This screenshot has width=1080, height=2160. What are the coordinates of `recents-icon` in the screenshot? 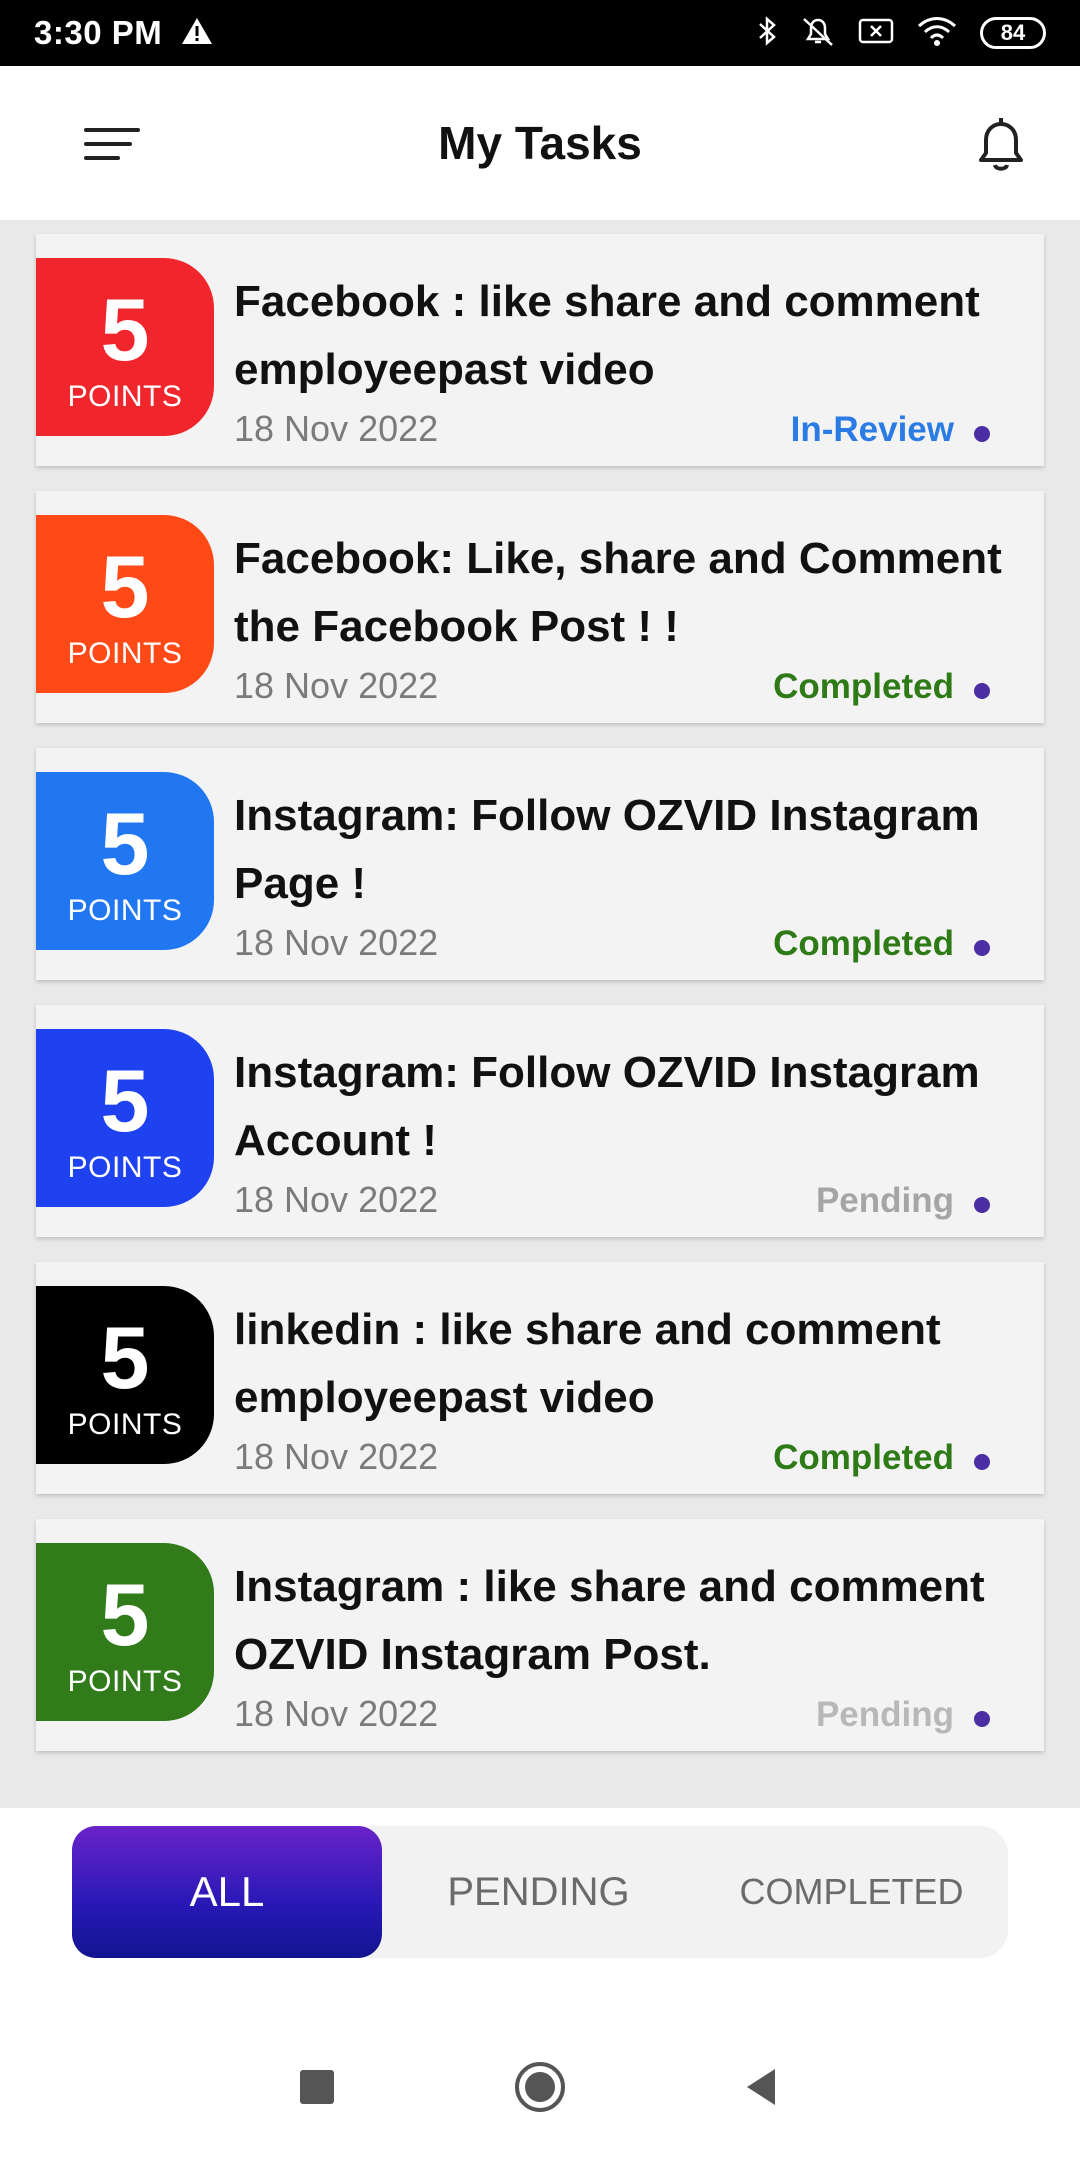 It's located at (317, 2087).